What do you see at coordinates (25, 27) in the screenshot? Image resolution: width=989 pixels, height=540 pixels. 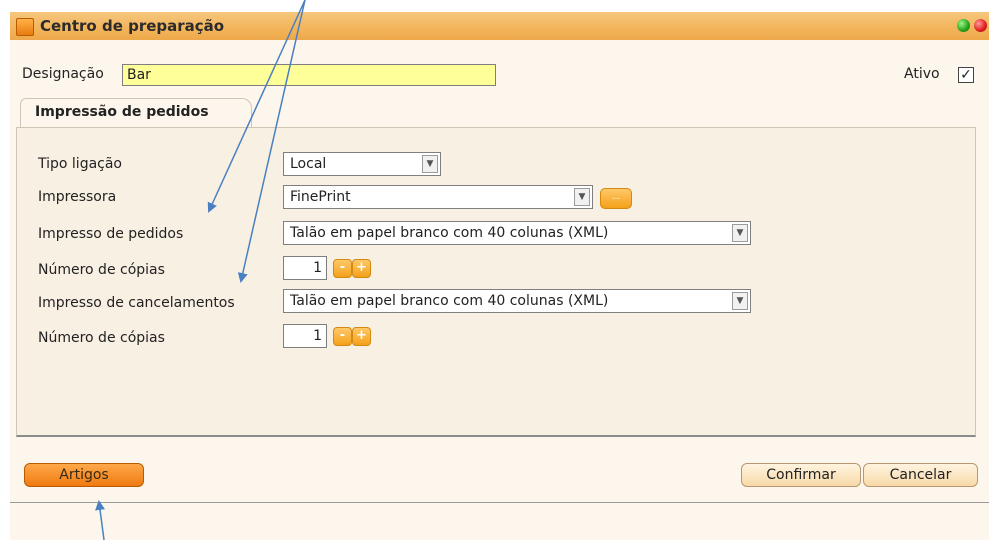 I see `folder-icon` at bounding box center [25, 27].